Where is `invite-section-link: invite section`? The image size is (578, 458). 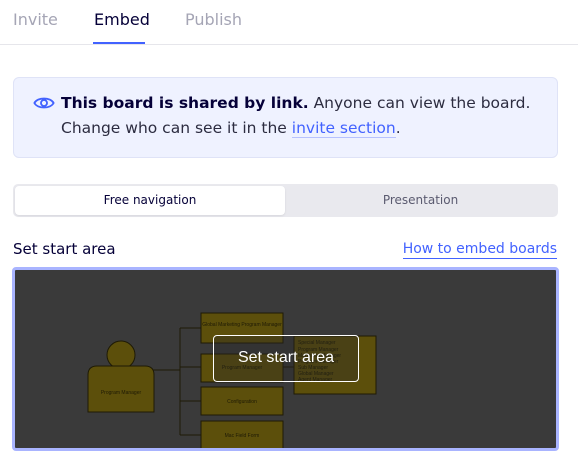
invite-section-link: invite section is located at coordinates (343, 128).